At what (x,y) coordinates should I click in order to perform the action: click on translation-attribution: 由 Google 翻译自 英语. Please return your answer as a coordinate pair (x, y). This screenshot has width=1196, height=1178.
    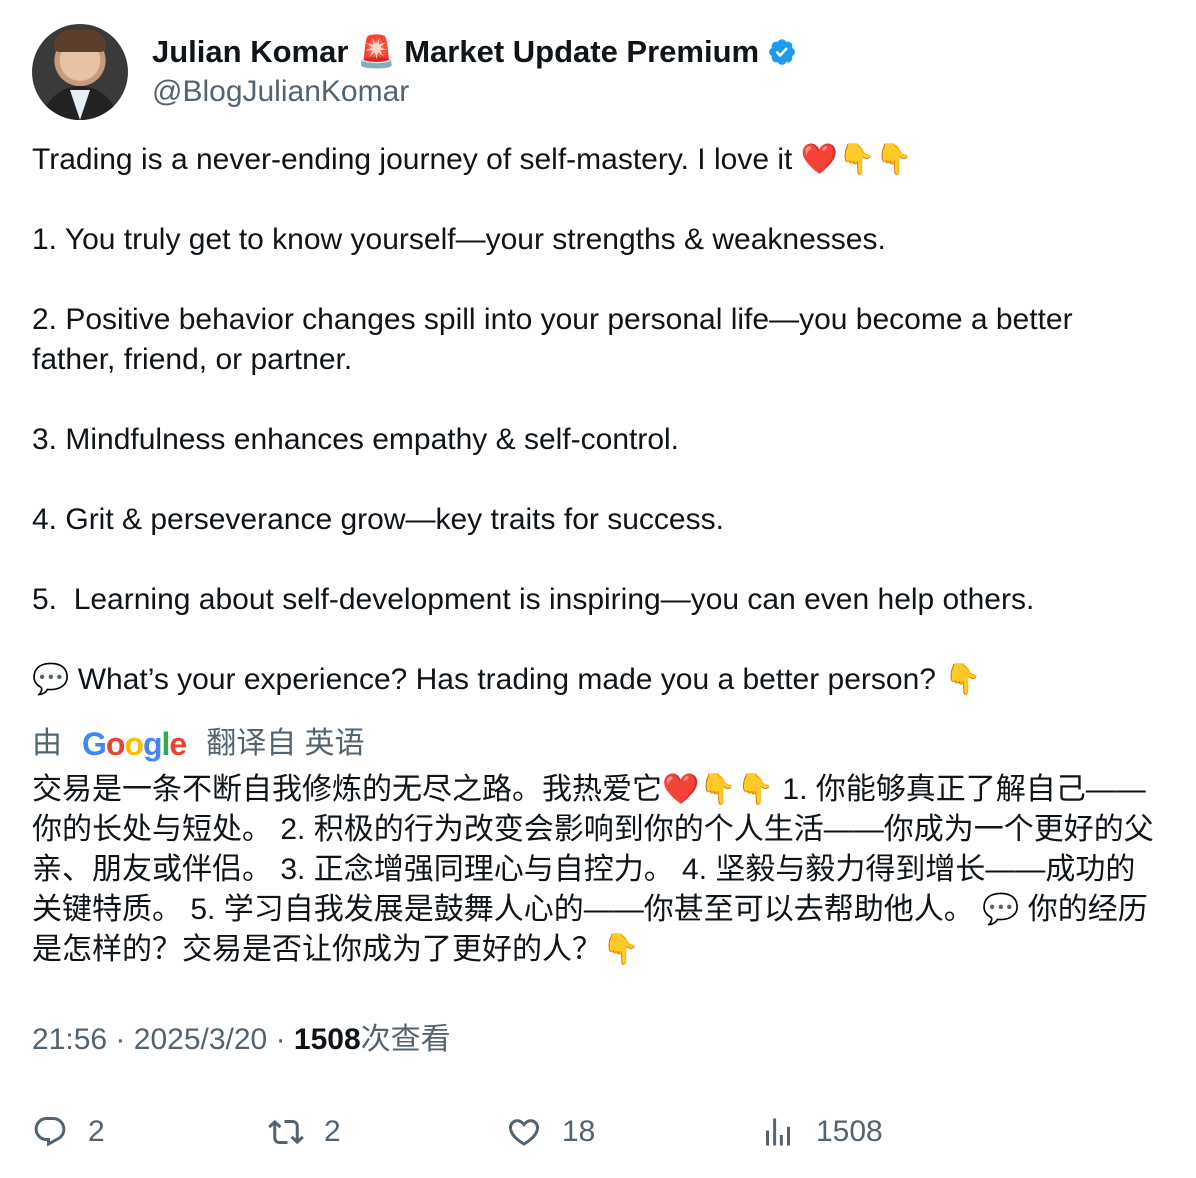
    Looking at the image, I should click on (598, 744).